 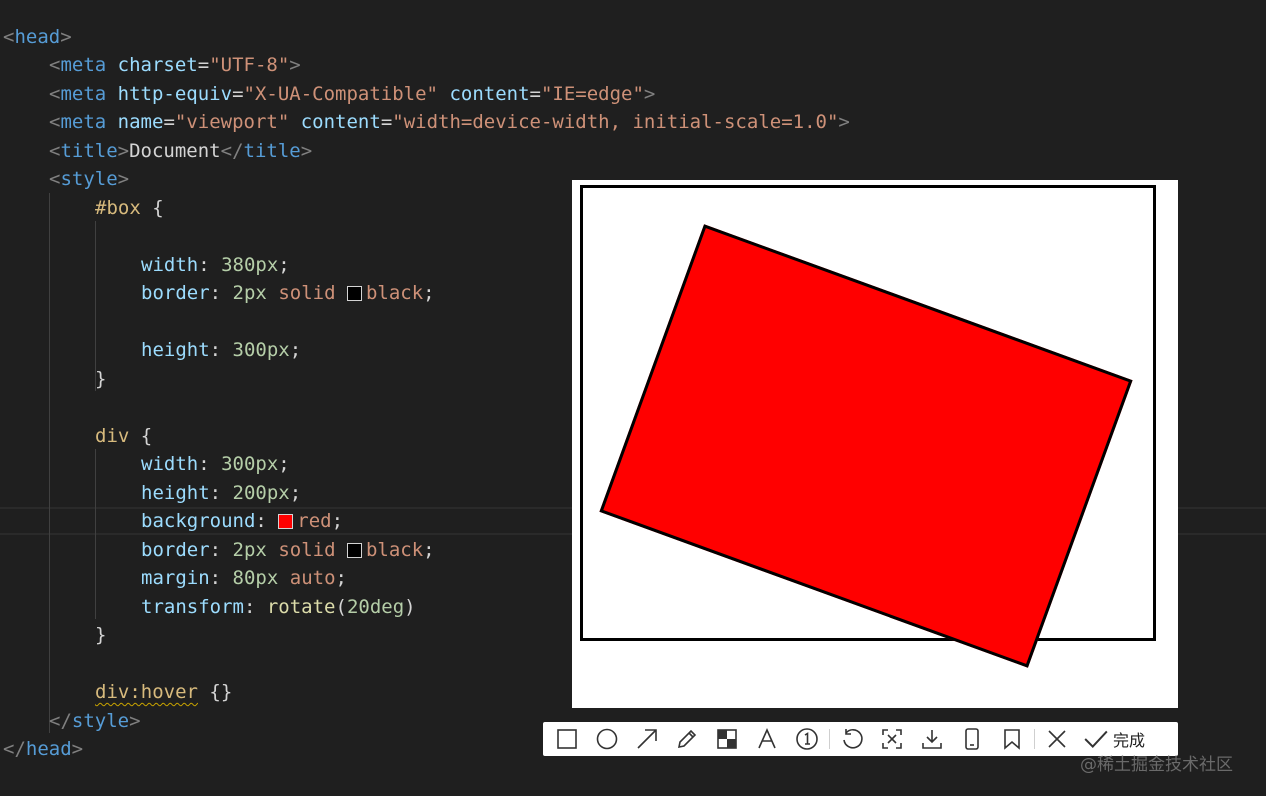 I want to click on arrow-icon, so click(x=647, y=739).